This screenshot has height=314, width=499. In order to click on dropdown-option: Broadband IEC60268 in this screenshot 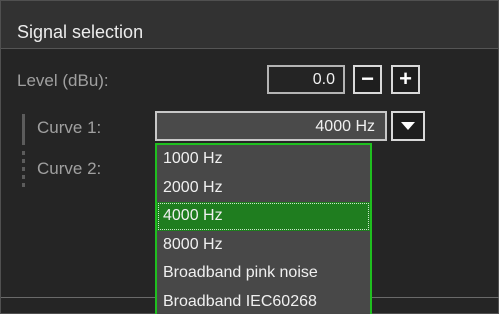, I will do `click(263, 301)`.